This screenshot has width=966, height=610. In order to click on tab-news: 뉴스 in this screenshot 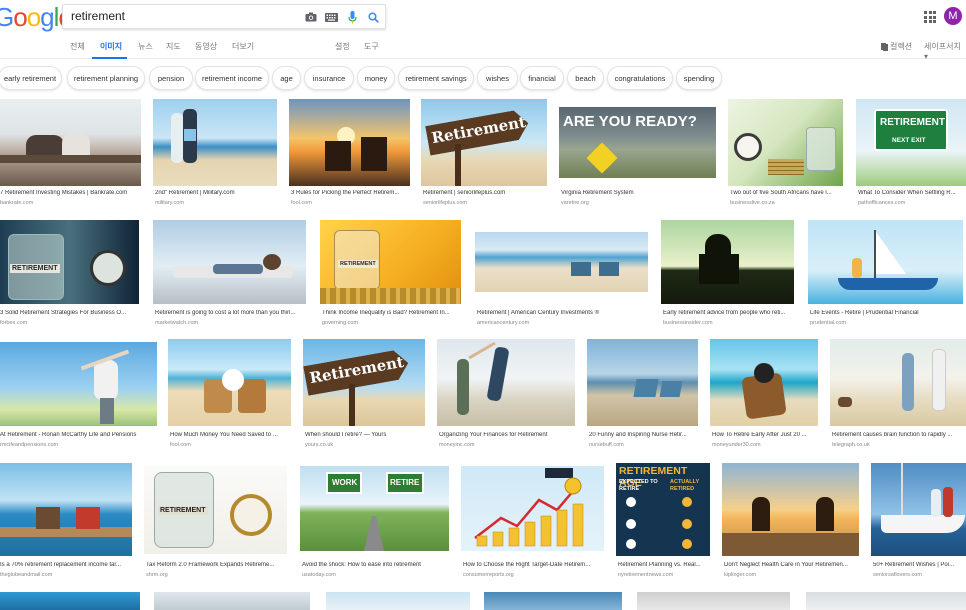, I will do `click(145, 46)`.